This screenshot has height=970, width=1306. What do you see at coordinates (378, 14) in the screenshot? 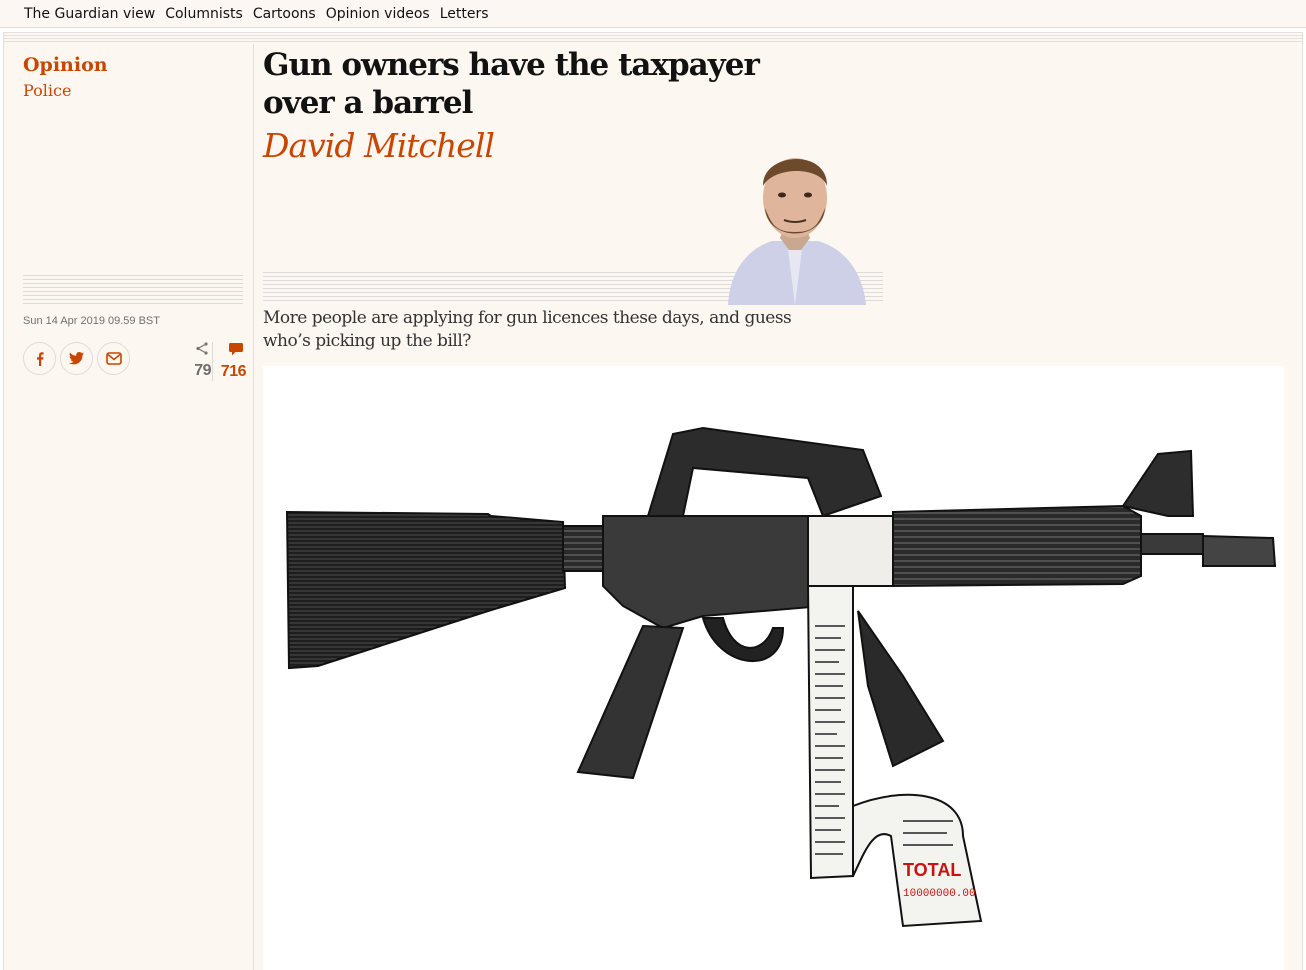
I see `subnav-link-opinion-videos: Opinion videos` at bounding box center [378, 14].